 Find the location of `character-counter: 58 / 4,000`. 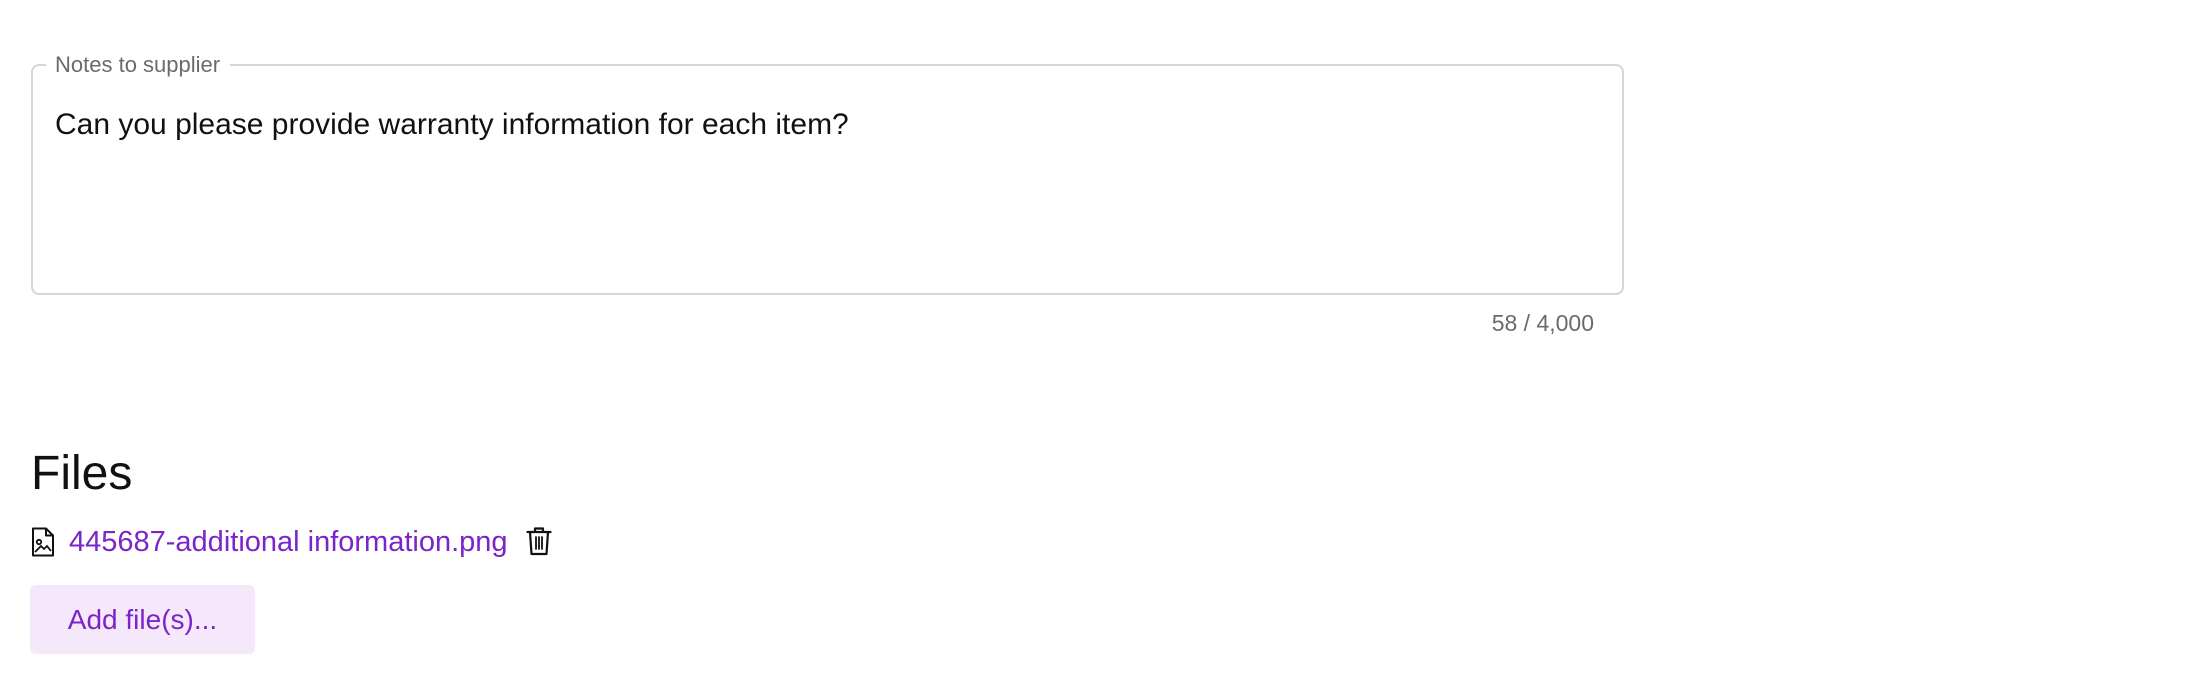

character-counter: 58 / 4,000 is located at coordinates (1542, 323).